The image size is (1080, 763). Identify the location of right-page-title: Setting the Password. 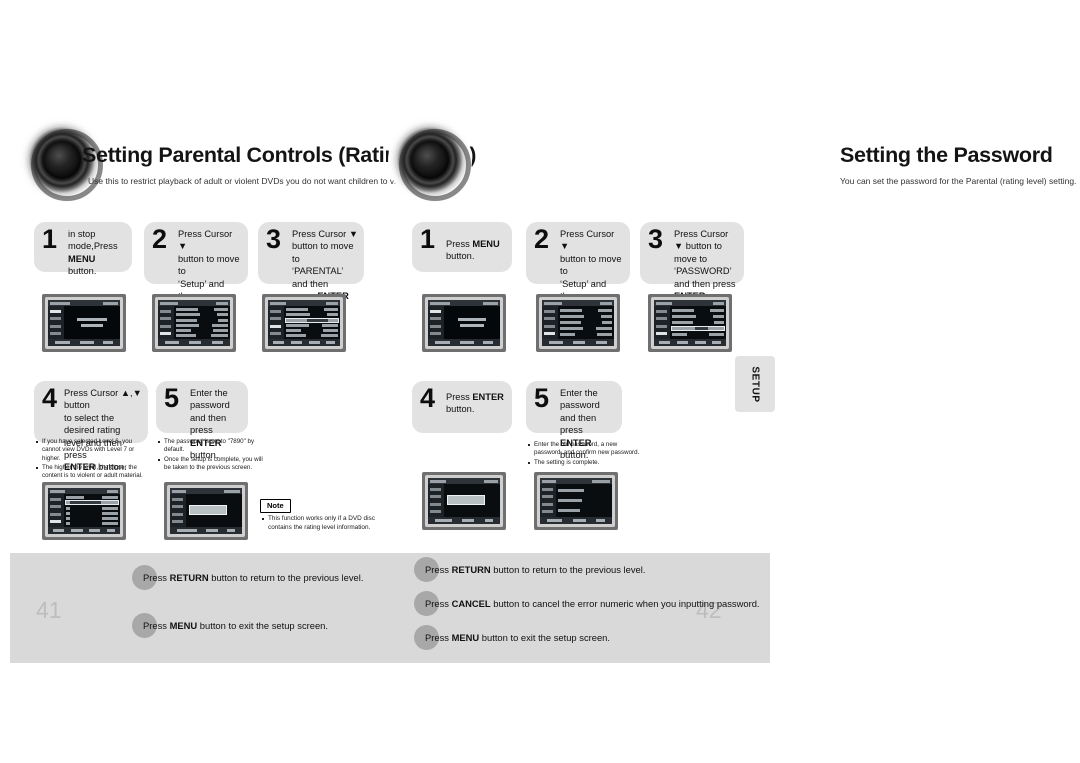
(946, 155).